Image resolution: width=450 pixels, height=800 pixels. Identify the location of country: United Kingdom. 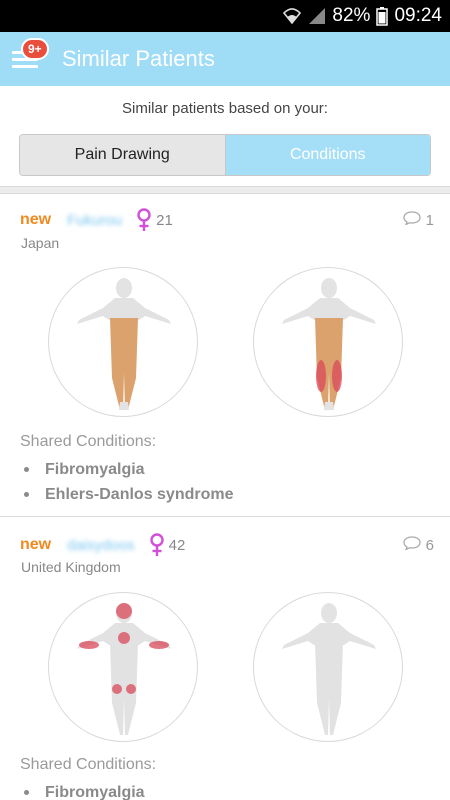
(71, 567).